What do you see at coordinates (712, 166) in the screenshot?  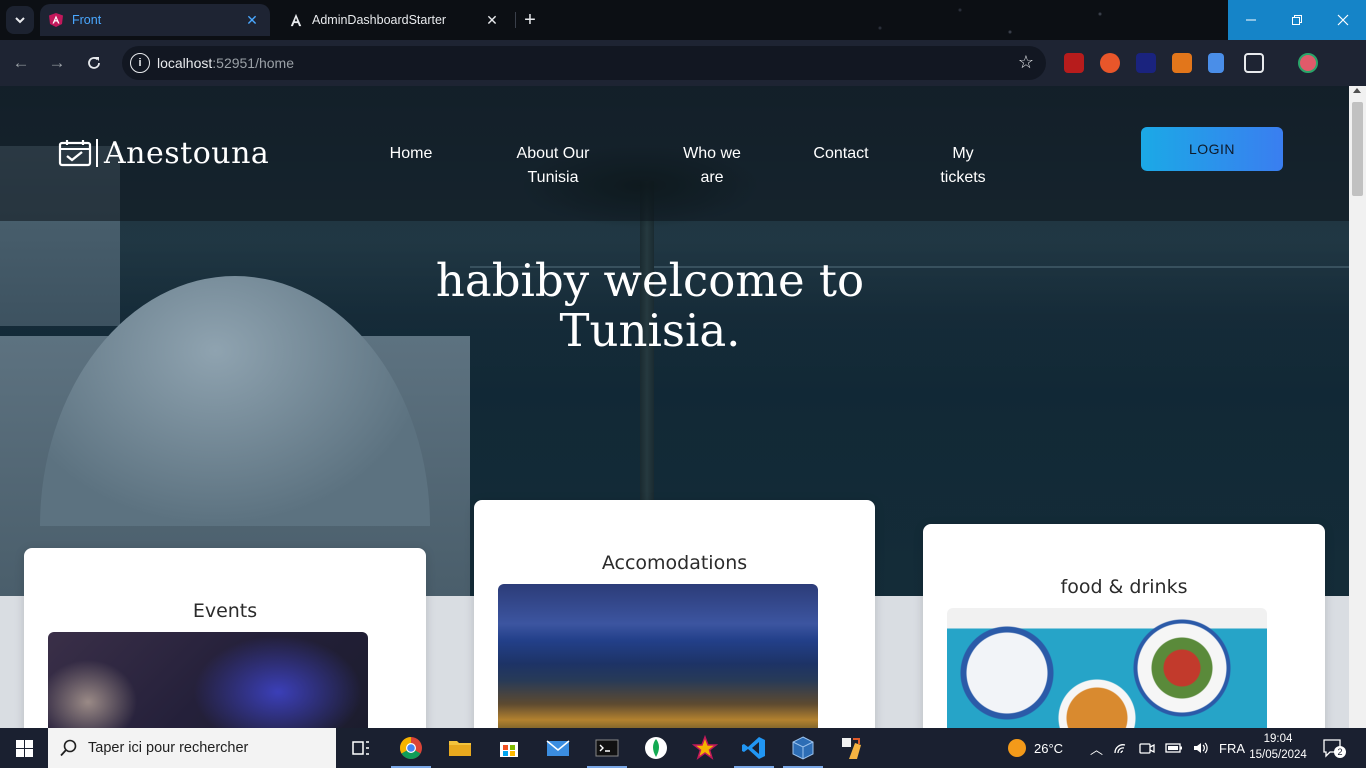 I see `nav-who-we-are: Who we are` at bounding box center [712, 166].